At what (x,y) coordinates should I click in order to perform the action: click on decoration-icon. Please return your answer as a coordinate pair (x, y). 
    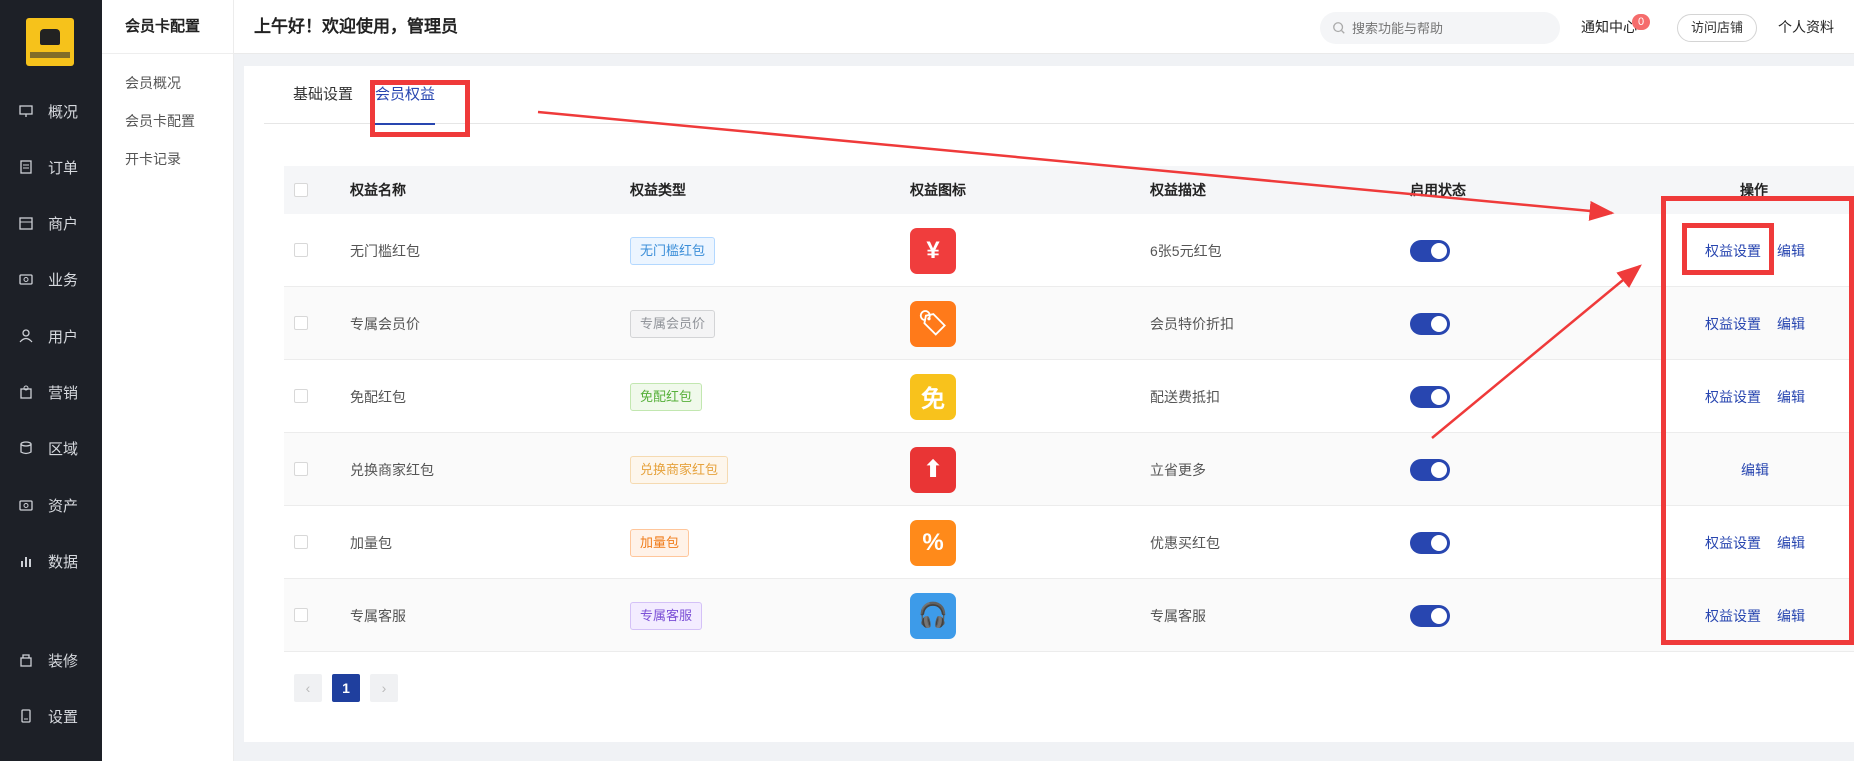
    Looking at the image, I should click on (26, 660).